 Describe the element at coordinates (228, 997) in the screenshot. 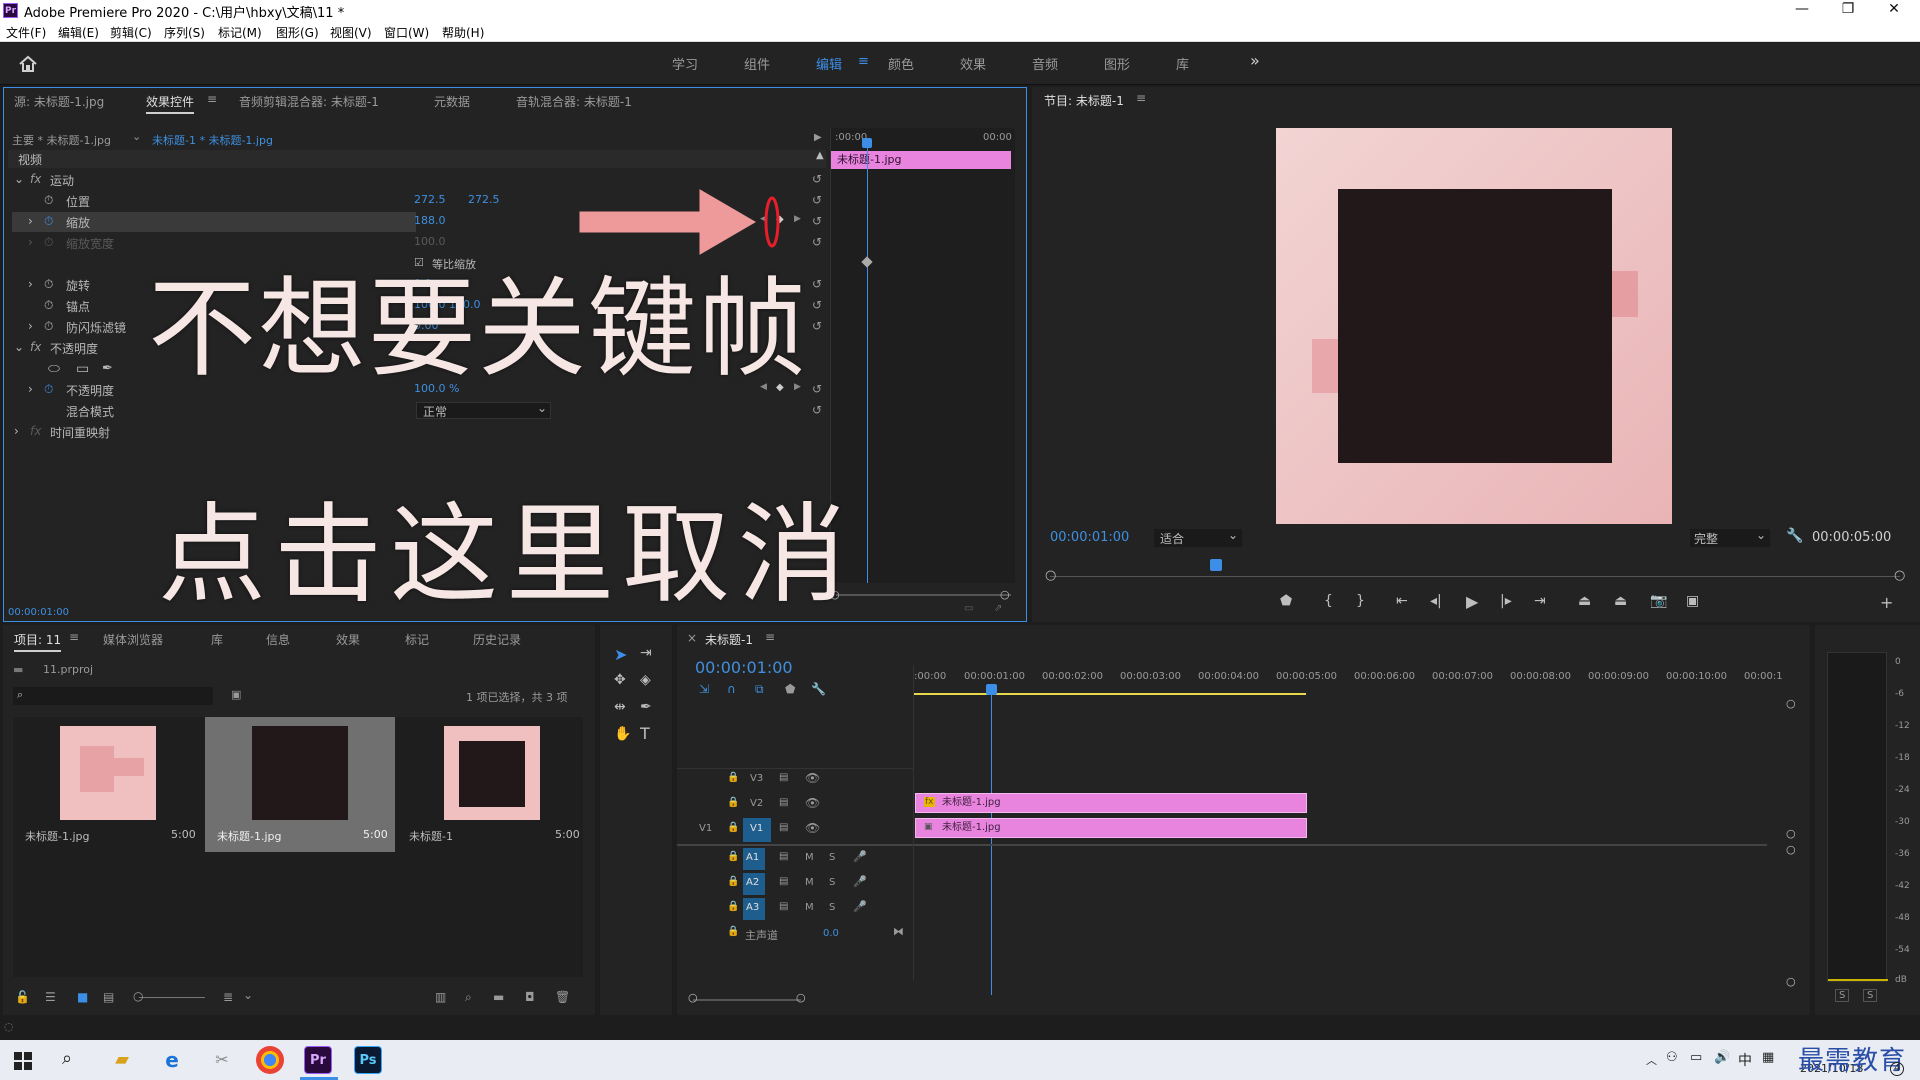

I see `sort-icon: ≣` at that location.